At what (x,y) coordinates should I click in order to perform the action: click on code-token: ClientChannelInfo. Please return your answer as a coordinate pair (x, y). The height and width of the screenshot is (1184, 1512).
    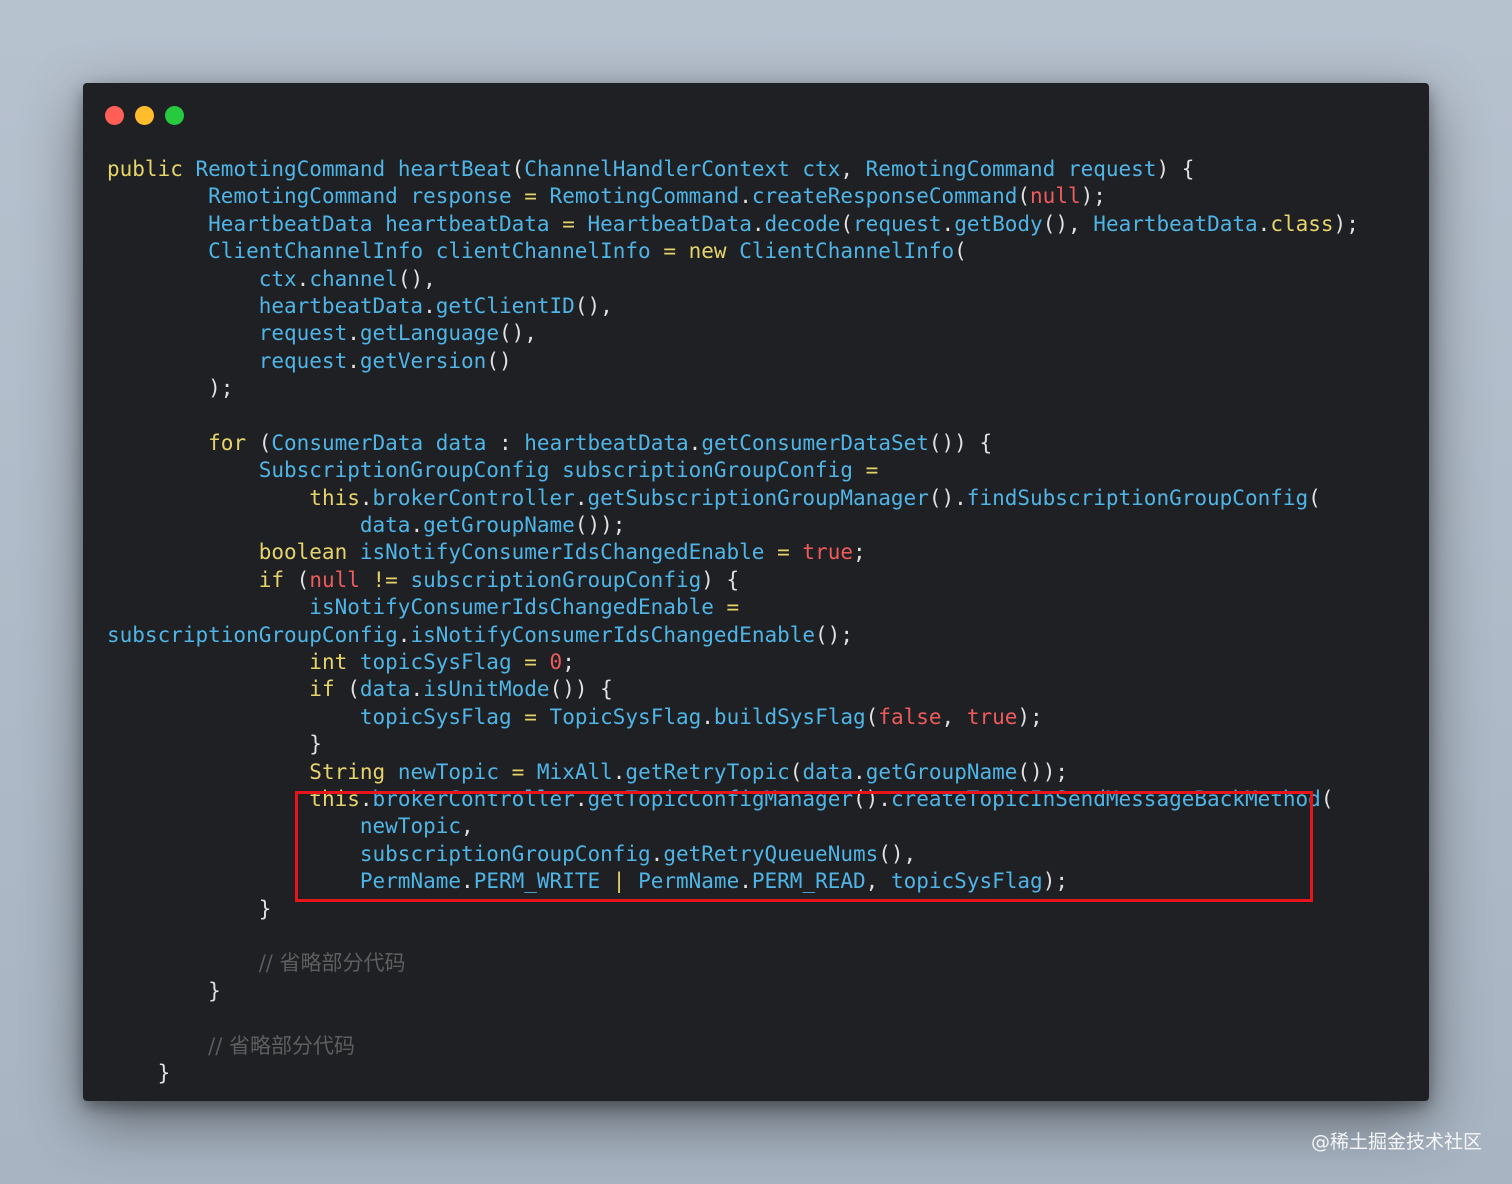
    Looking at the image, I should click on (847, 251).